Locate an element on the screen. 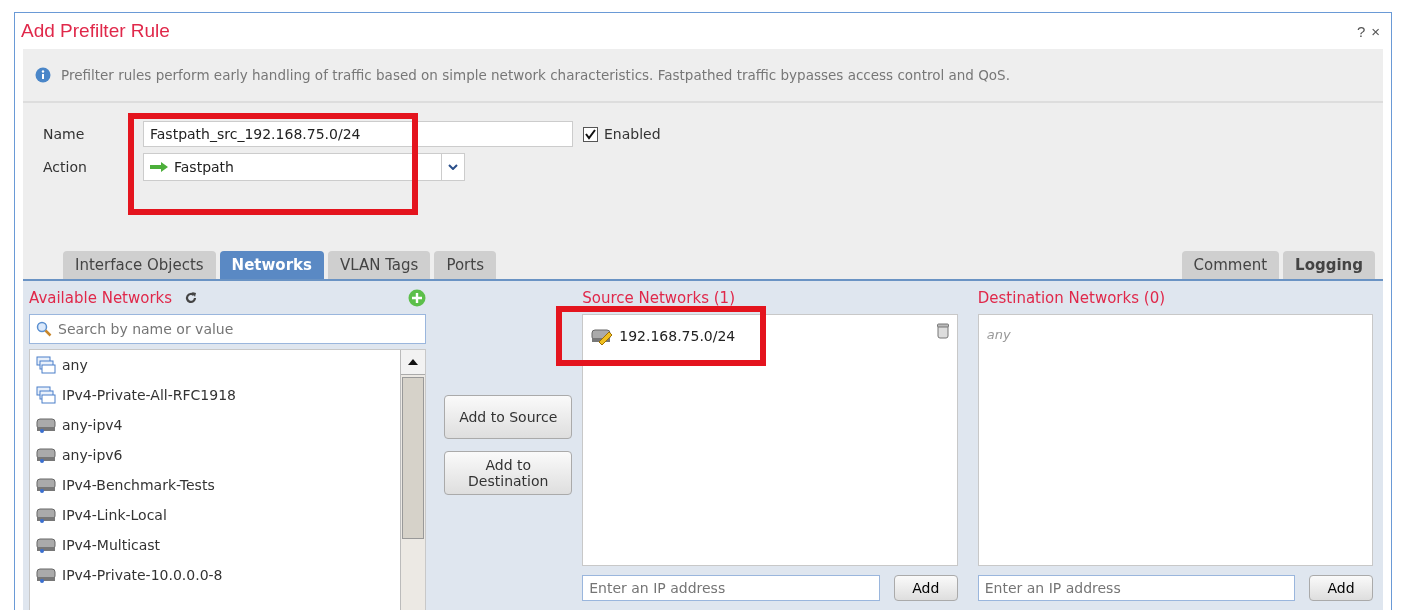 This screenshot has height=610, width=1404. add-button: Add to Destination is located at coordinates (508, 473).